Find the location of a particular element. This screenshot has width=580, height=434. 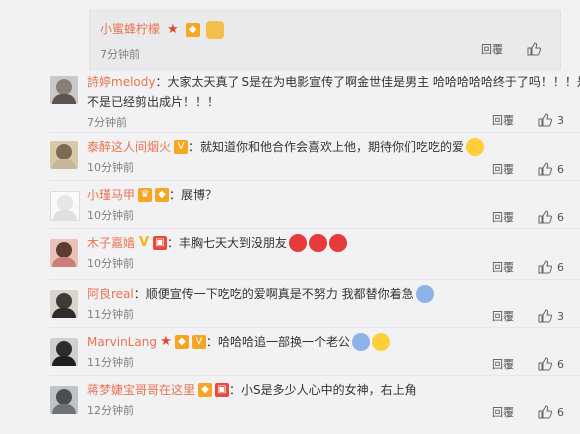

panda-emoji-icon is located at coordinates (360, 342).